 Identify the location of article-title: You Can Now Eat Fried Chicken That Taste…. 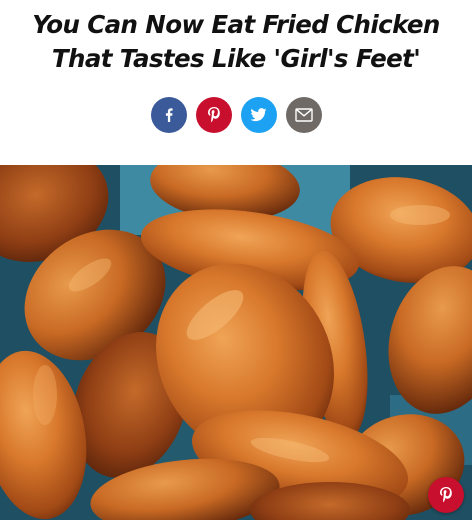
(236, 42).